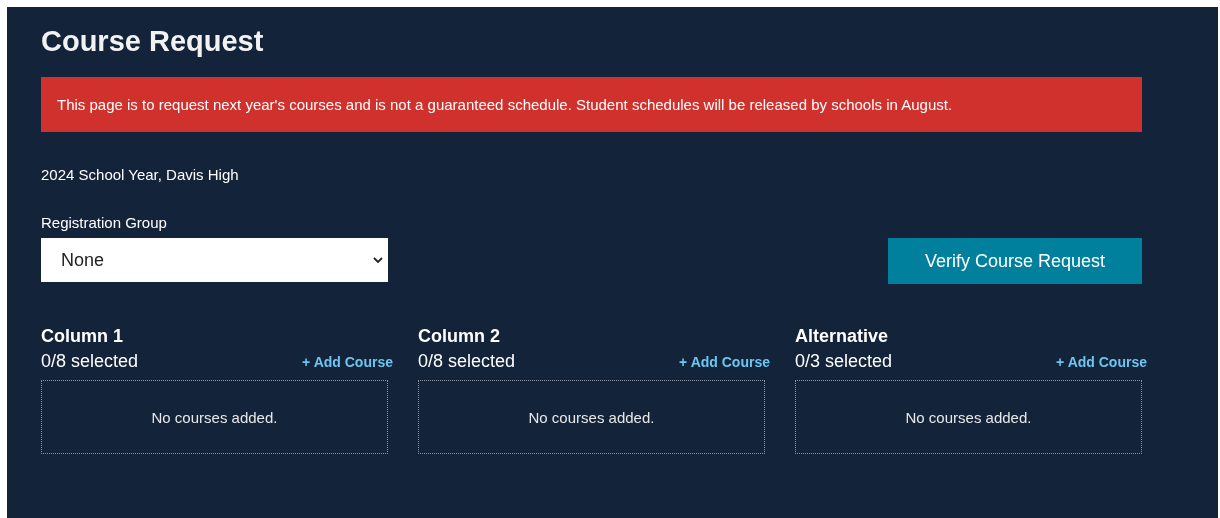 This screenshot has height=518, width=1220. I want to click on alert-banner: This page is to request next year's courses and is not a guaranteed schedule. Student schedules will be released by schools in August., so click(591, 104).